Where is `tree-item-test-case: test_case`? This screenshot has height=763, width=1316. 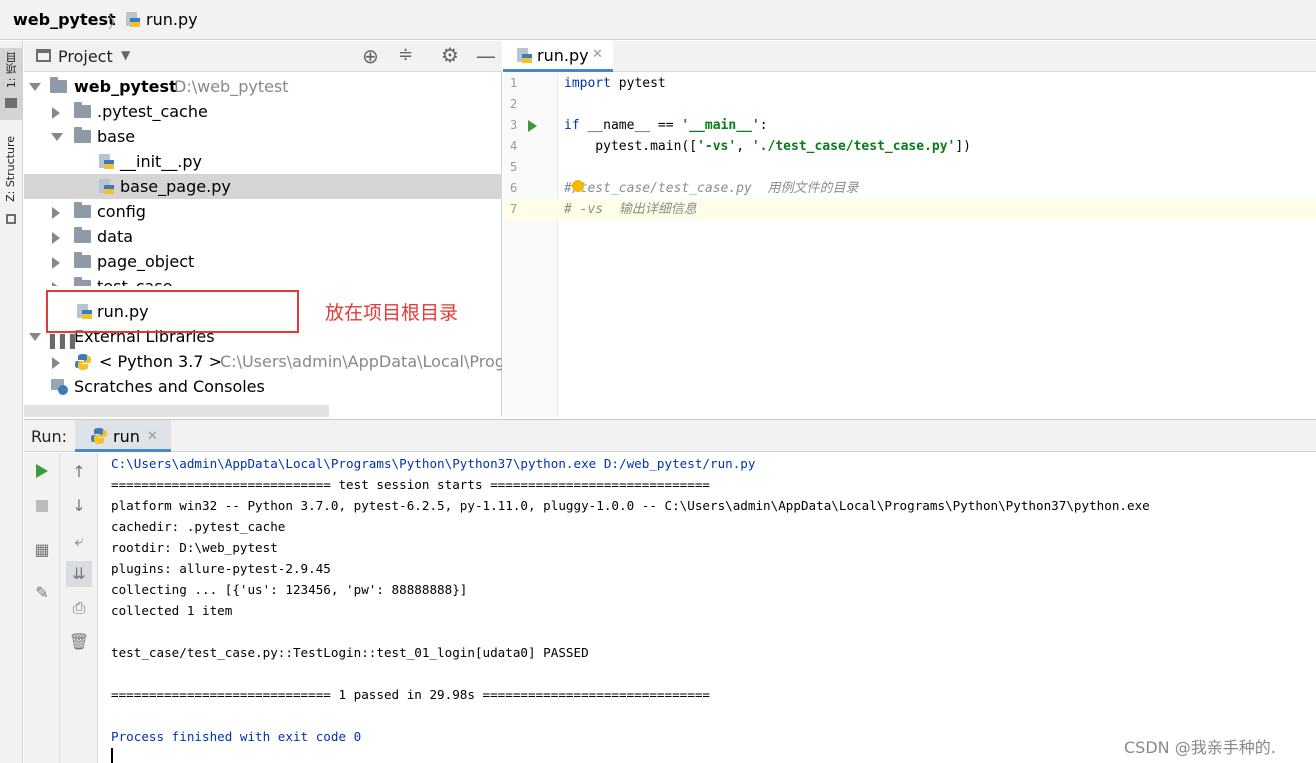 tree-item-test-case: test_case is located at coordinates (263, 280).